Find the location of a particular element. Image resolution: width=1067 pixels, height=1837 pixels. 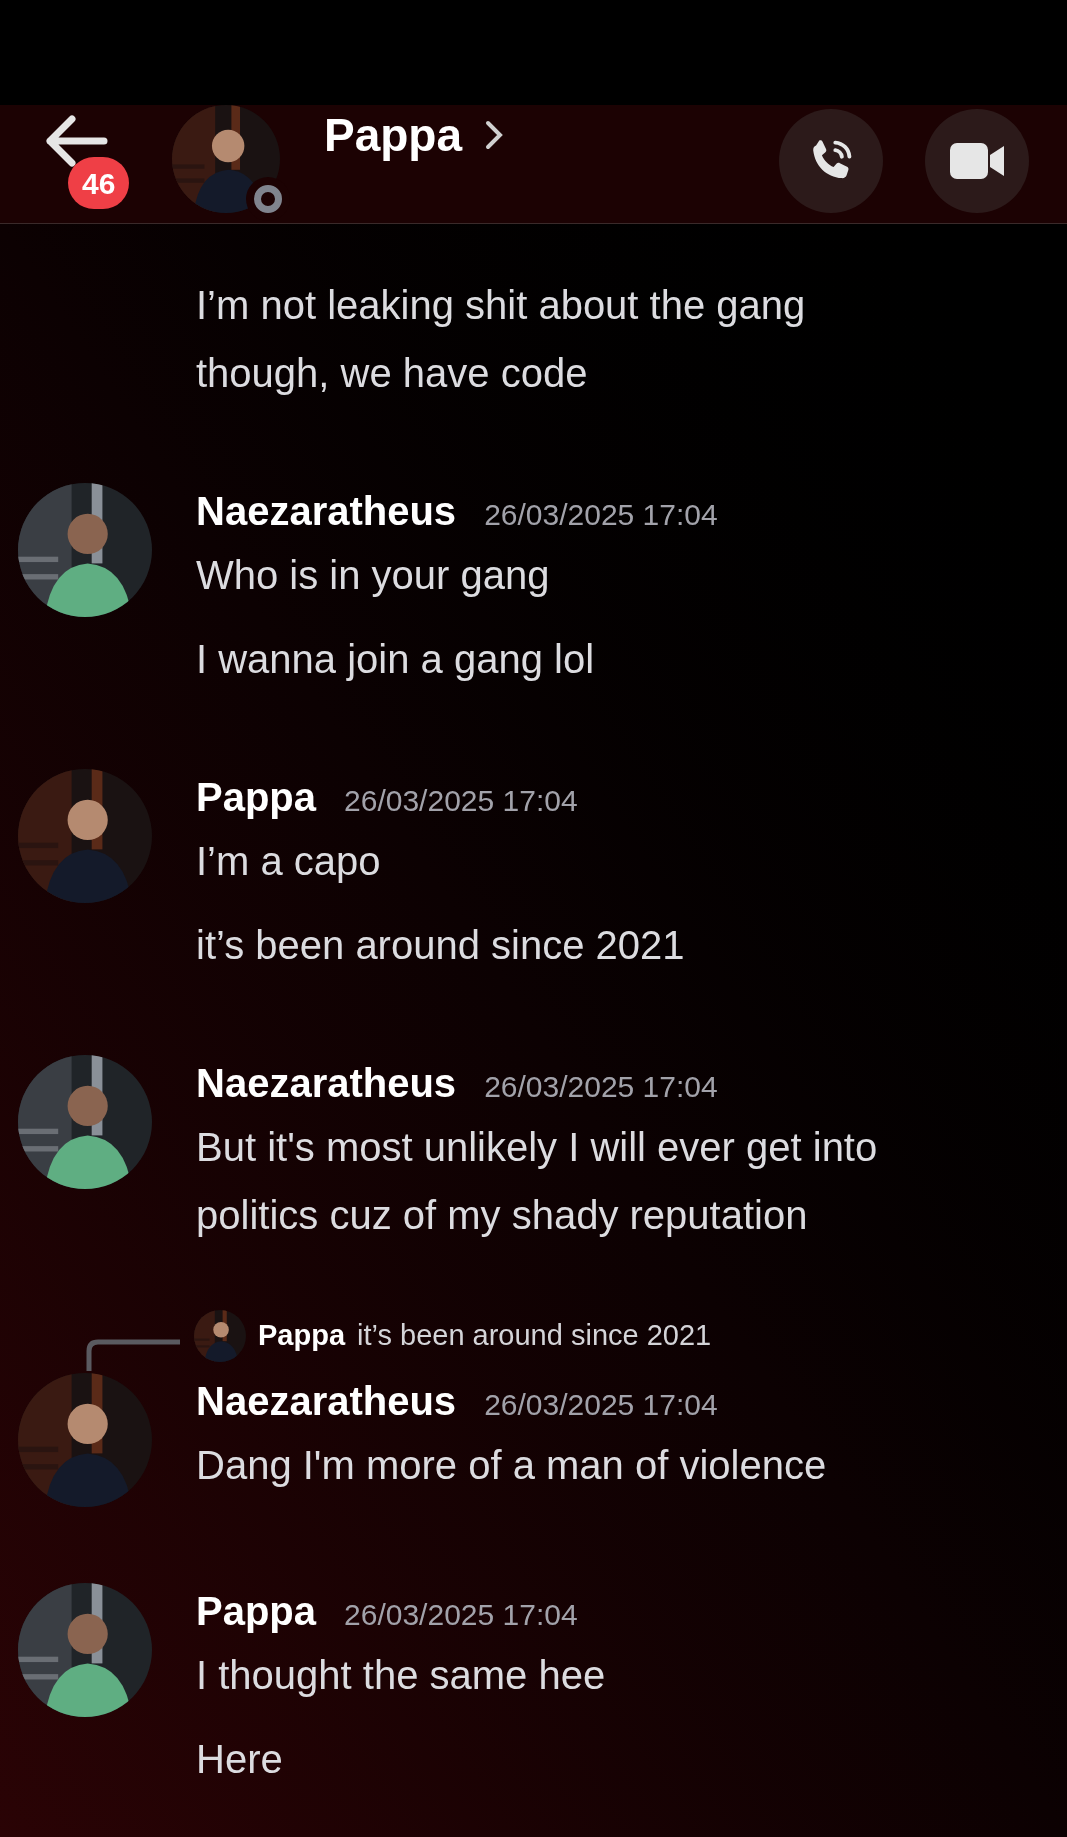

reply-author: Pappa is located at coordinates (302, 1336).